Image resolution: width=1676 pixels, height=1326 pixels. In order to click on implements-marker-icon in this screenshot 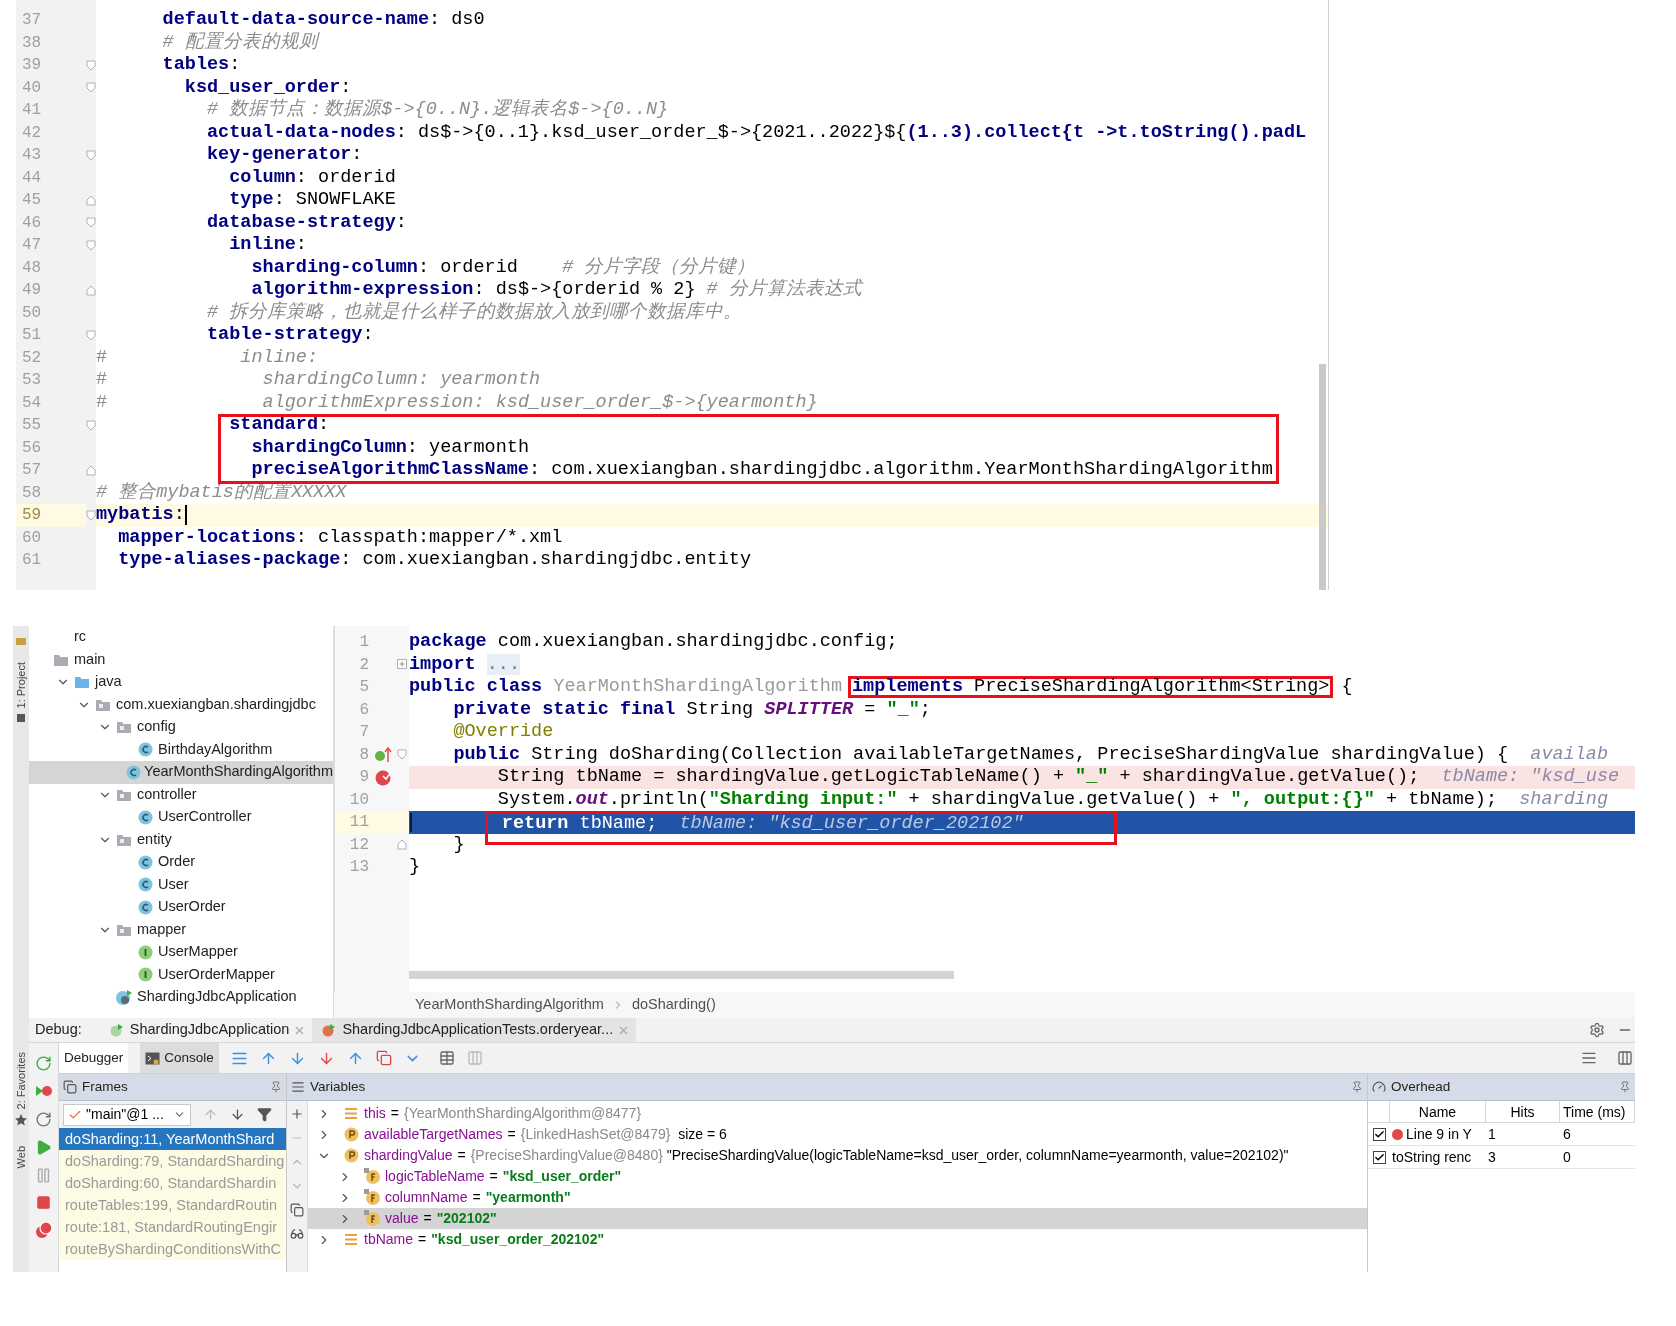, I will do `click(382, 754)`.